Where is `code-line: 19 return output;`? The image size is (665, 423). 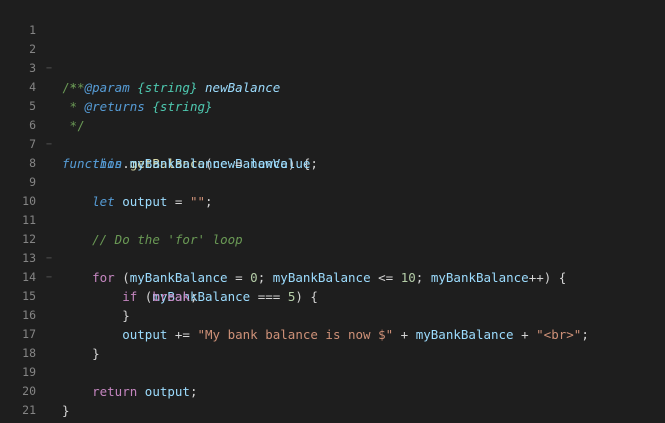 code-line: 19 return output; is located at coordinates (332, 371).